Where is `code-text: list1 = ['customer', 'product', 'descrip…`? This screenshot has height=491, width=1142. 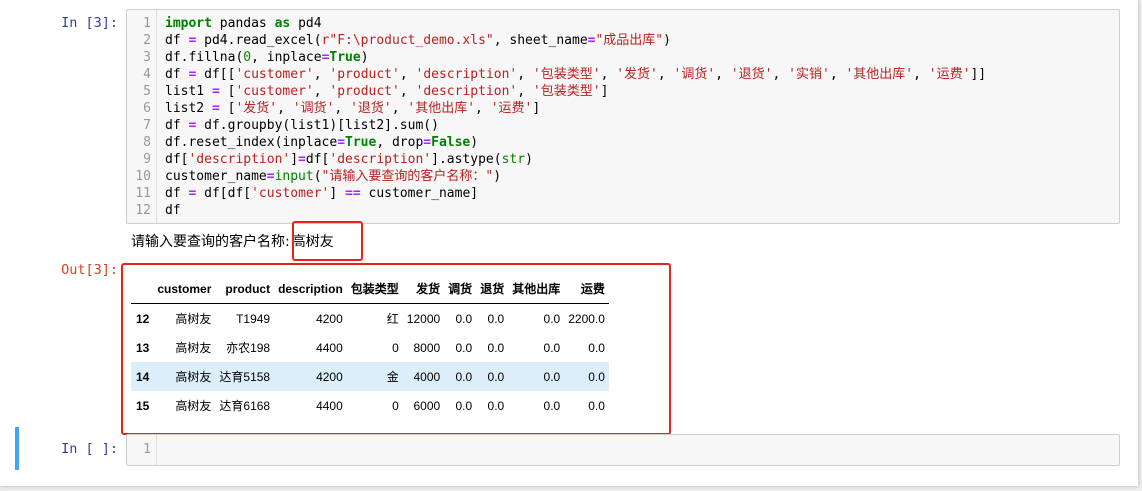 code-text: list1 = ['customer', 'product', 'descrip… is located at coordinates (387, 91).